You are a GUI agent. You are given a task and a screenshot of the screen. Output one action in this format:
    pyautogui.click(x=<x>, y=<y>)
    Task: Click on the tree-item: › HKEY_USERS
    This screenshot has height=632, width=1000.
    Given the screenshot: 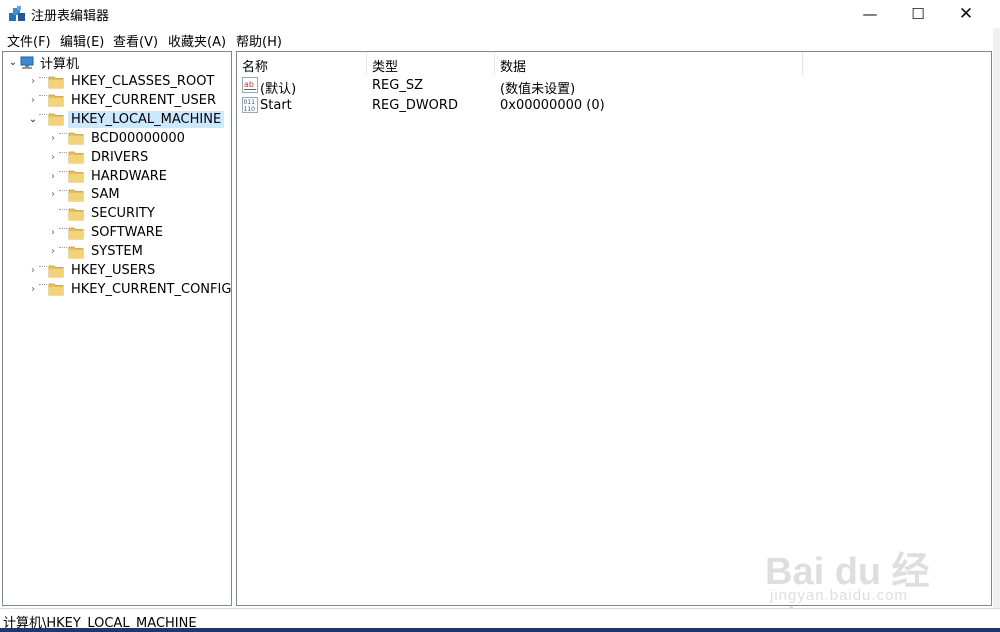 What is the action you would take?
    pyautogui.click(x=92, y=270)
    